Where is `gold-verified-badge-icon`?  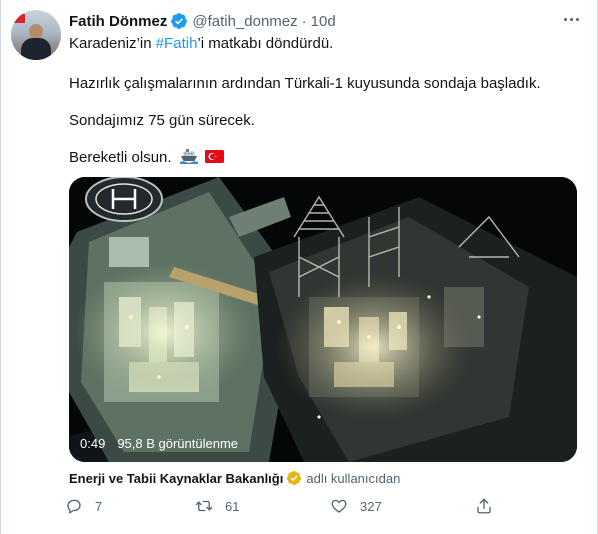
gold-verified-badge-icon is located at coordinates (294, 478).